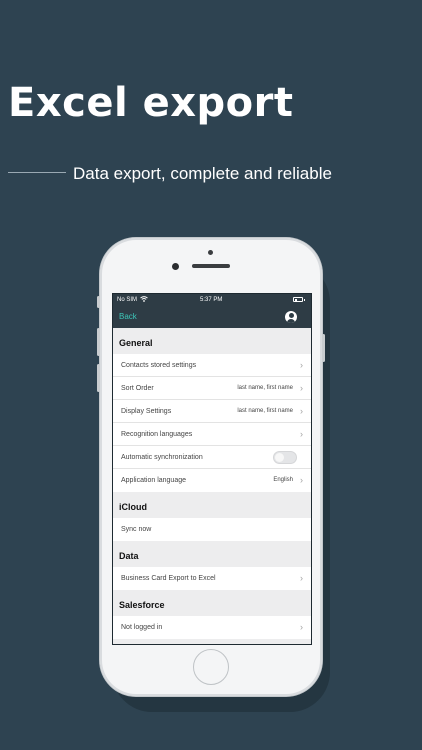  Describe the element at coordinates (127, 300) in the screenshot. I see `carrier-label: No SIM` at that location.